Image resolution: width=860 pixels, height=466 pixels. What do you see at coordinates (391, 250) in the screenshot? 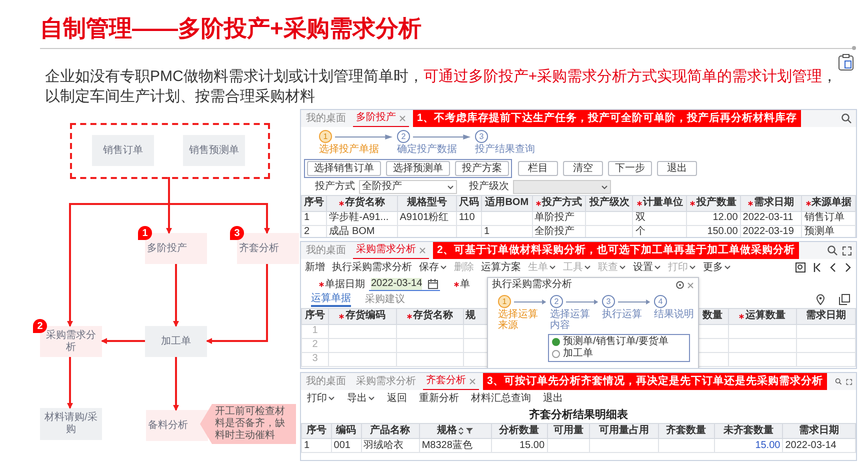
I see `tab: 采购需求分析` at bounding box center [391, 250].